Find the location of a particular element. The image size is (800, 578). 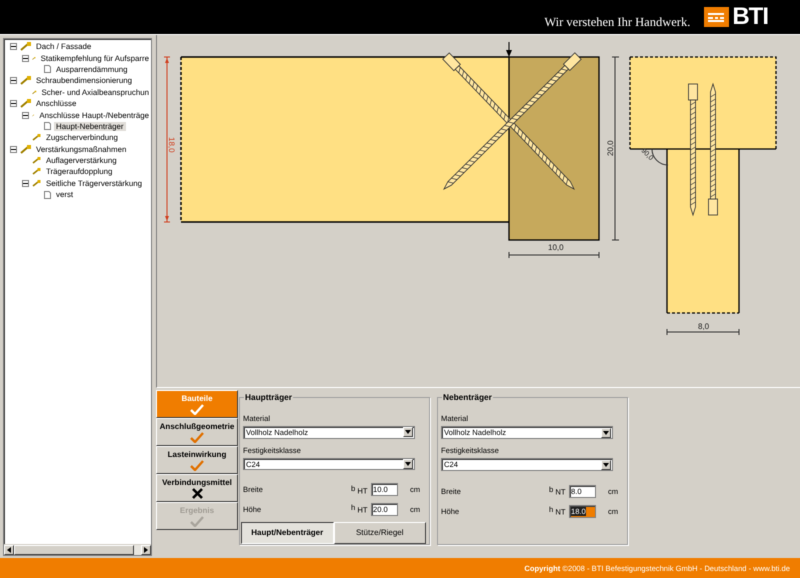

dimension-label: 8,0 is located at coordinates (704, 326).